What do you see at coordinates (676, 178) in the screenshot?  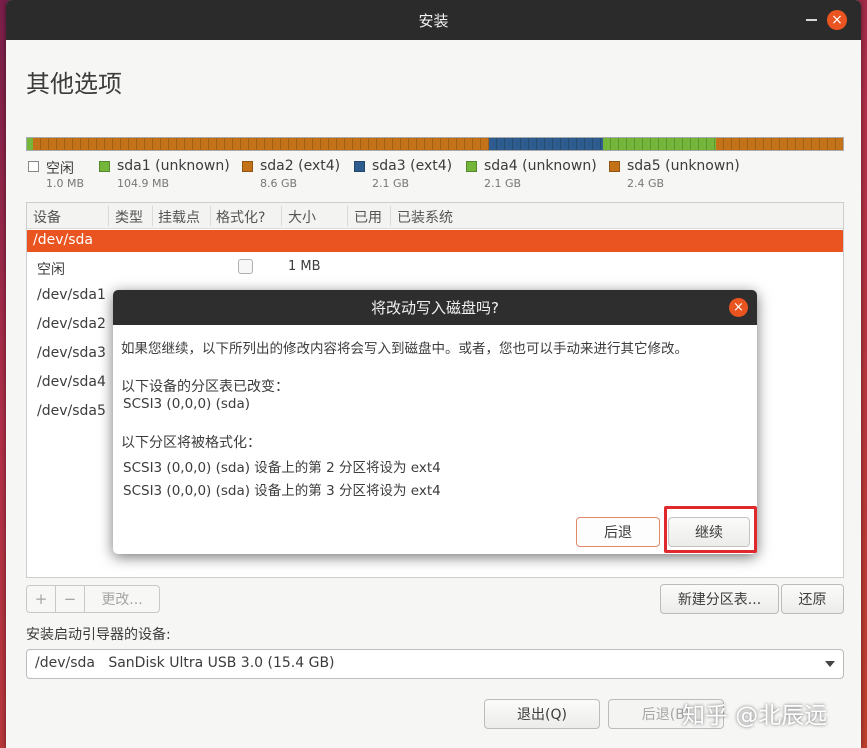 I see `legend-sda5: sda5 (unknown) 2.4 GB` at bounding box center [676, 178].